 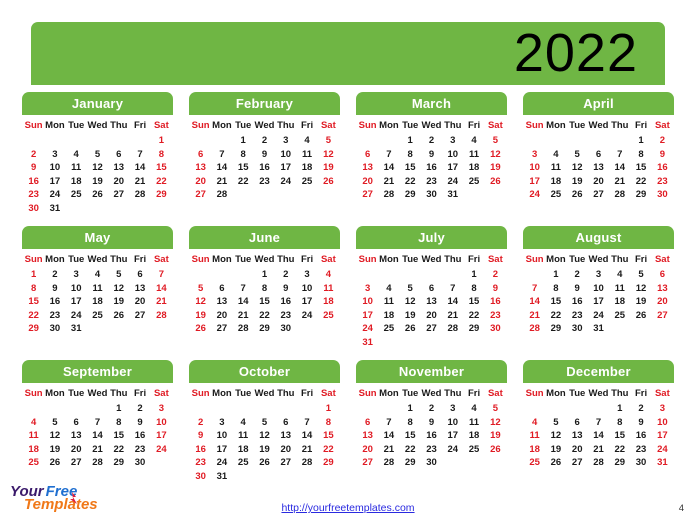 What do you see at coordinates (577, 449) in the screenshot?
I see `day-cell: 20` at bounding box center [577, 449].